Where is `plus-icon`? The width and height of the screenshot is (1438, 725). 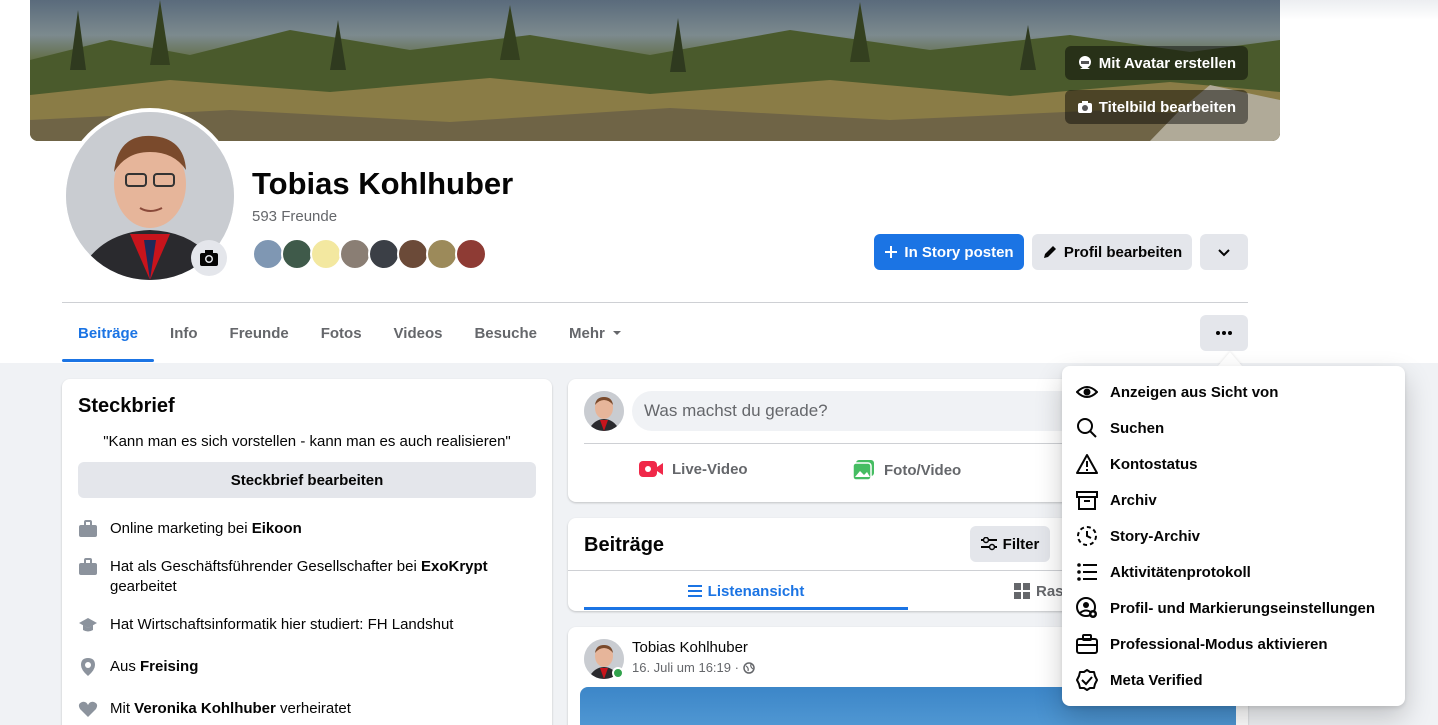 plus-icon is located at coordinates (891, 252).